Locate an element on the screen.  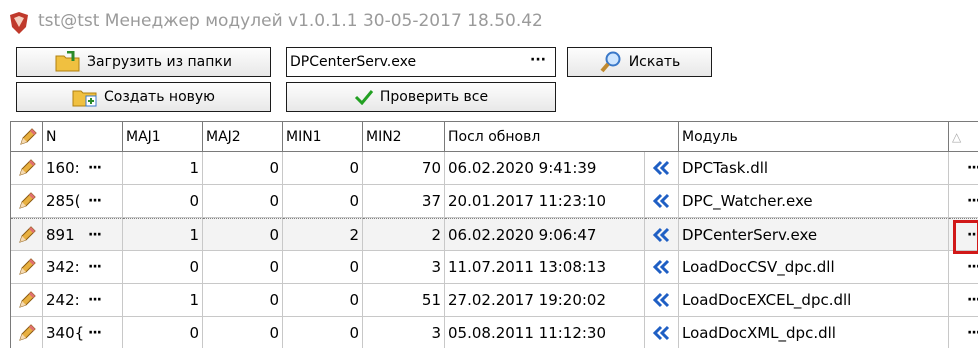
cell-n-value: 242: is located at coordinates (63, 300).